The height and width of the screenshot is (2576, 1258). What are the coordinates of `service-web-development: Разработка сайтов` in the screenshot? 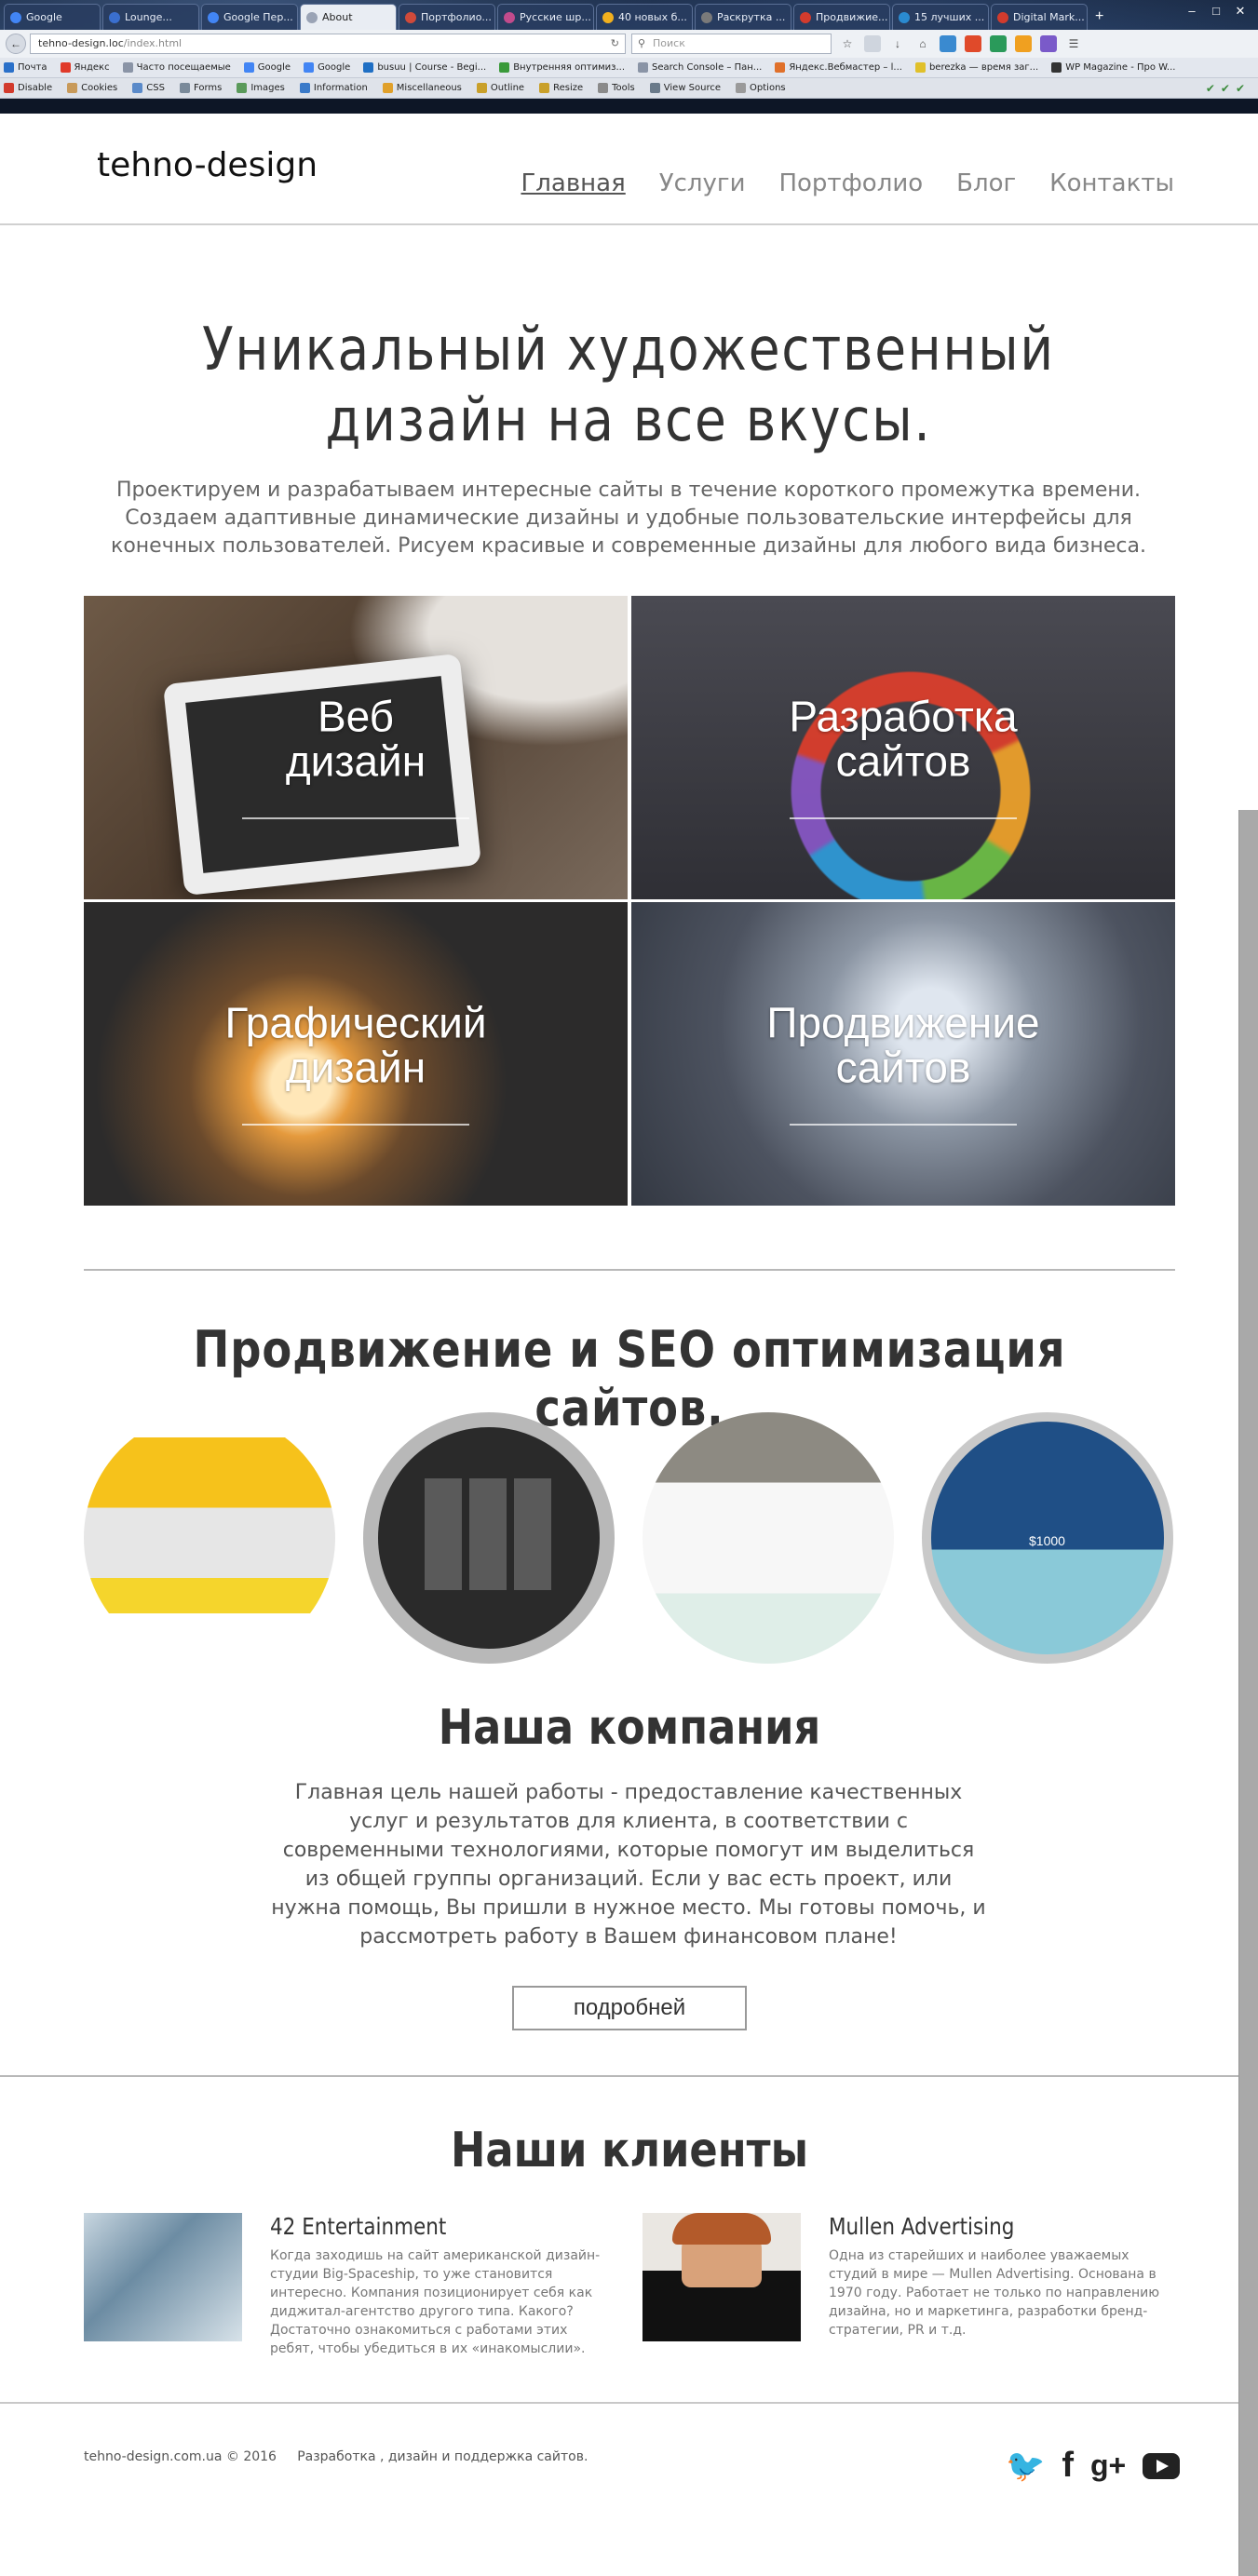 It's located at (903, 747).